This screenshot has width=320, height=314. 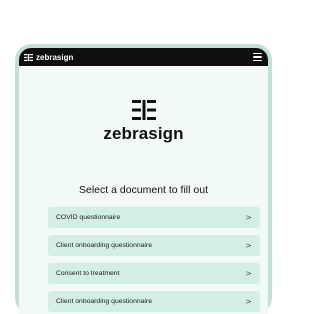 What do you see at coordinates (154, 217) in the screenshot?
I see `document-item-covid-questionnaire: COVID questionnaire >` at bounding box center [154, 217].